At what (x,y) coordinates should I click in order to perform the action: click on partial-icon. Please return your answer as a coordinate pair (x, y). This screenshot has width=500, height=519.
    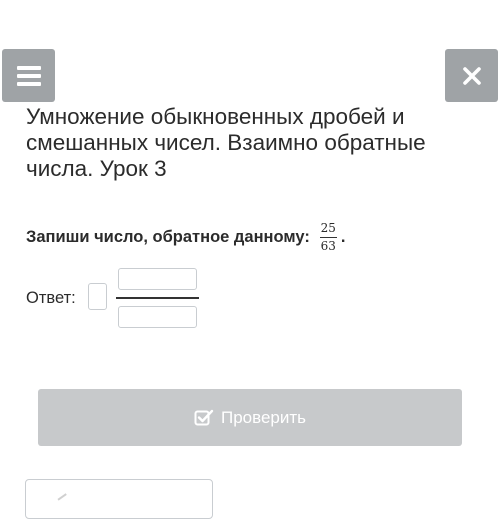
    Looking at the image, I should click on (65, 501).